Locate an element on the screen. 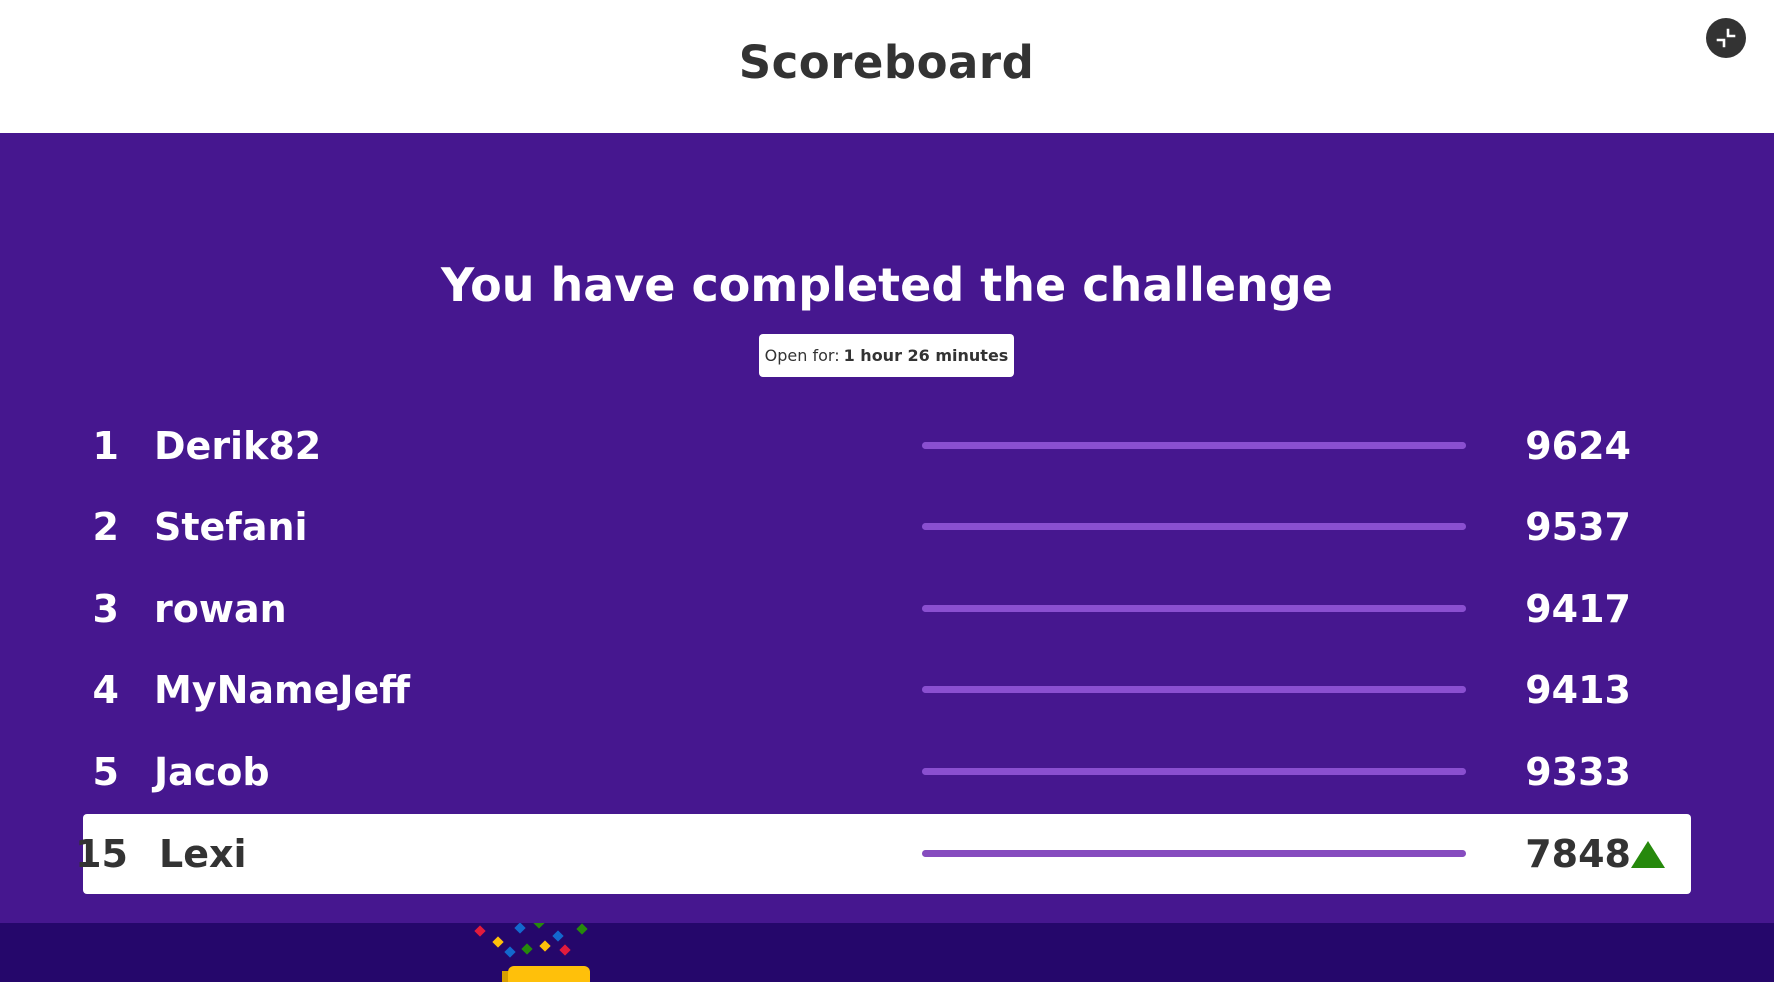  player-nickname: rowan is located at coordinates (220, 609).